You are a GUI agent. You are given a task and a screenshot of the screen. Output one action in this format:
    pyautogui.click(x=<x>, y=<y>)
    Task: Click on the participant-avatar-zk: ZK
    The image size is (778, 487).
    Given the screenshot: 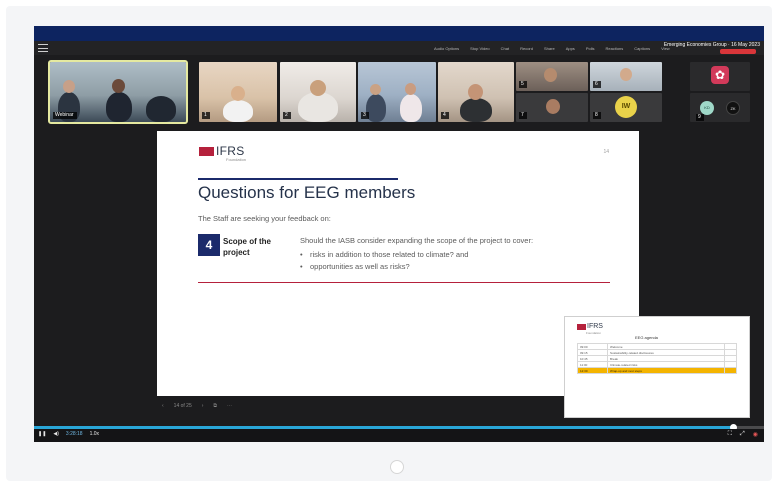 What is the action you would take?
    pyautogui.click(x=733, y=108)
    